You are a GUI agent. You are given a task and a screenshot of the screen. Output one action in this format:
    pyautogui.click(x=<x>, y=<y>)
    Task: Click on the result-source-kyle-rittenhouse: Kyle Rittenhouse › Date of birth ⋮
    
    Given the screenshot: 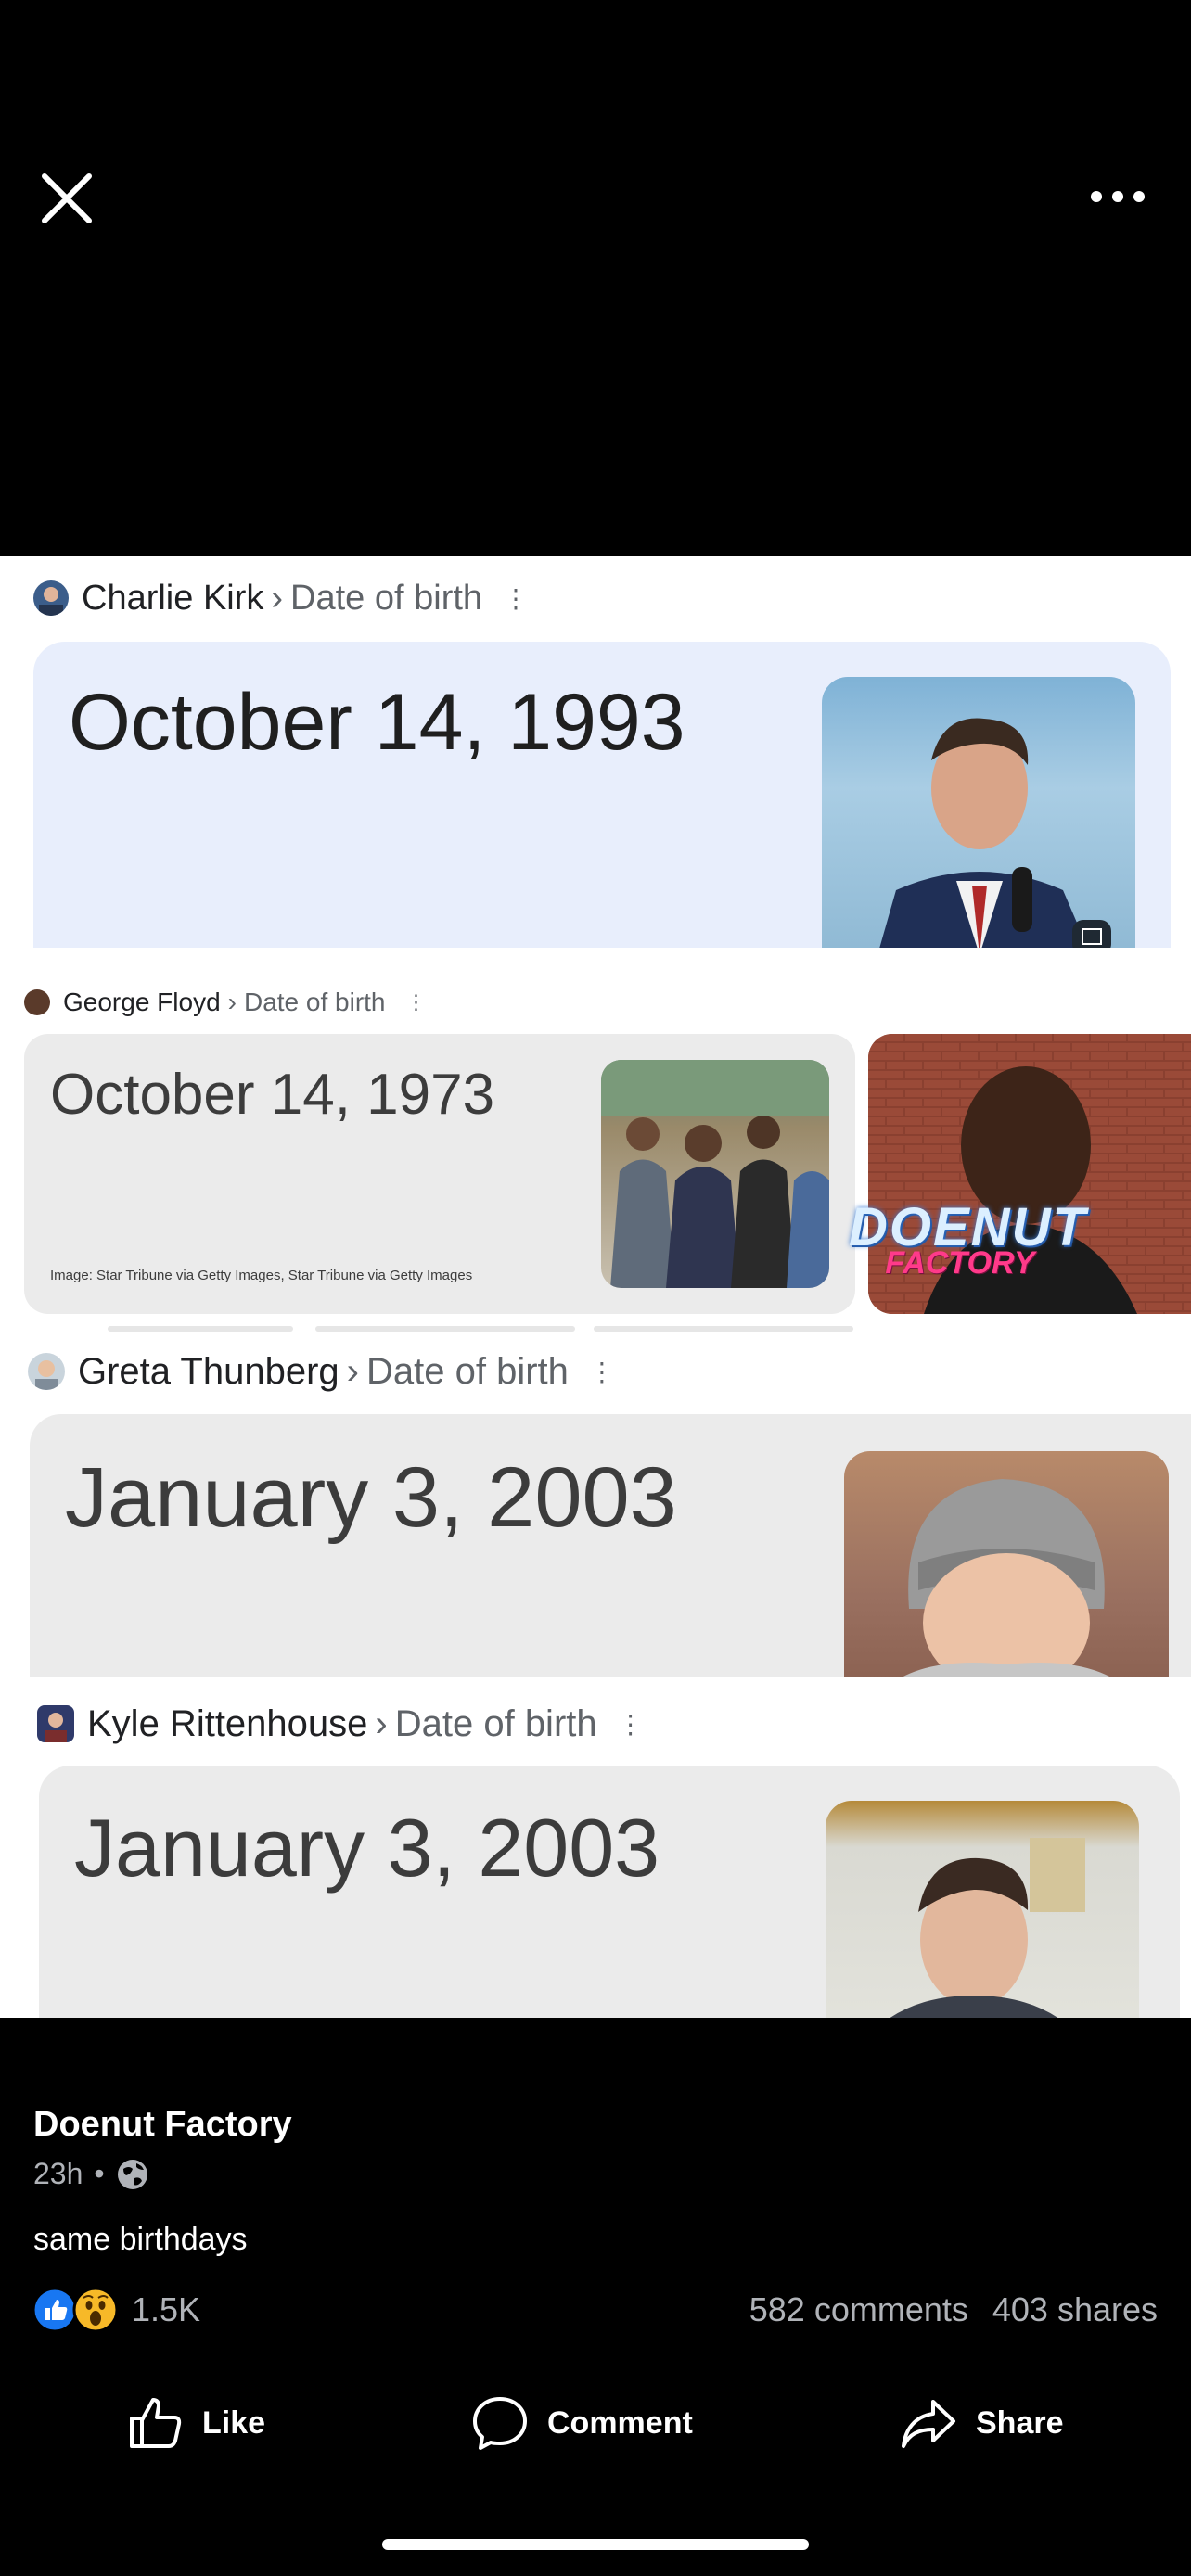 What is the action you would take?
    pyautogui.click(x=340, y=1724)
    